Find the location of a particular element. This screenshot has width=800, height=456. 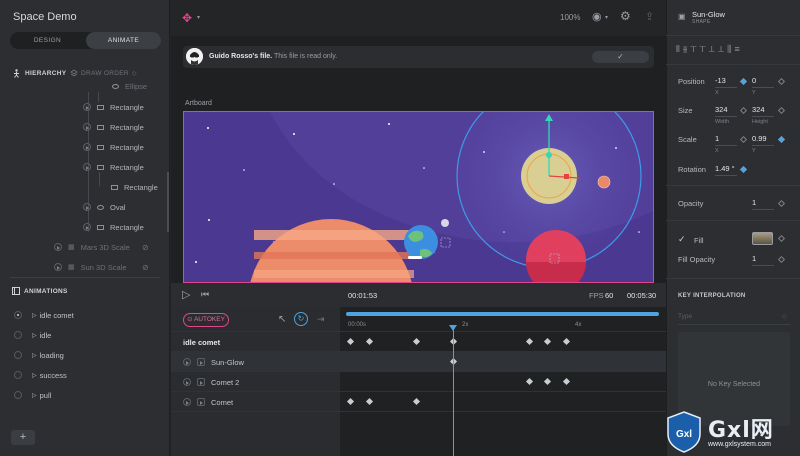

interpolation-type-select: Type is located at coordinates (685, 316).